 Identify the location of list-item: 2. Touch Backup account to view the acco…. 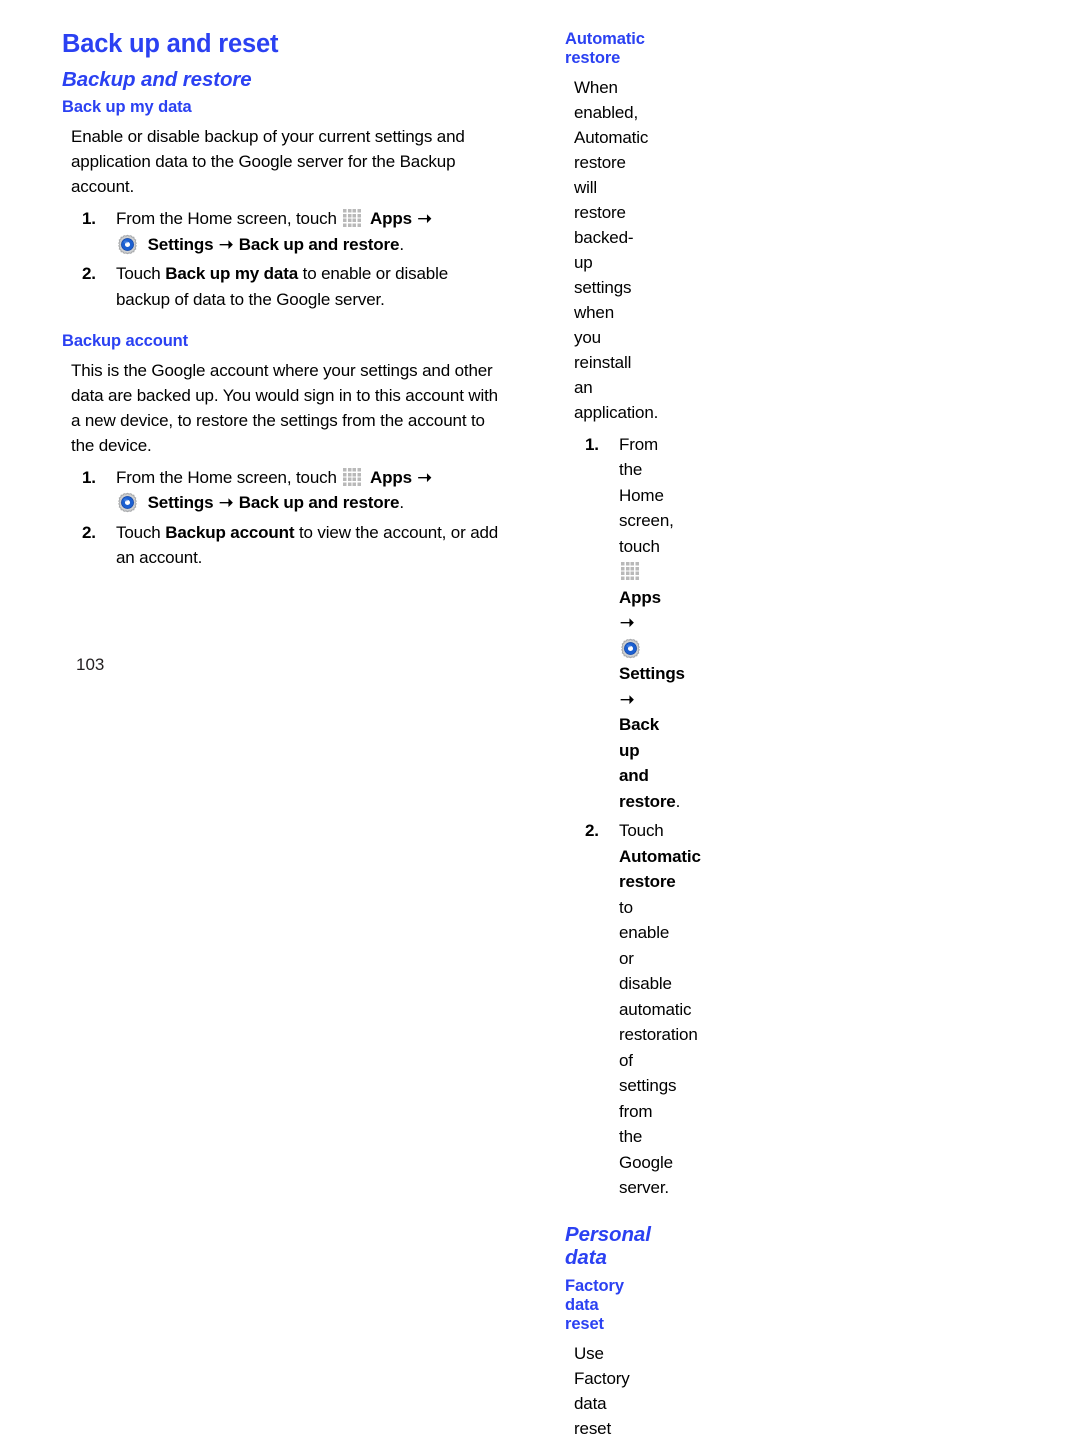
(283, 545).